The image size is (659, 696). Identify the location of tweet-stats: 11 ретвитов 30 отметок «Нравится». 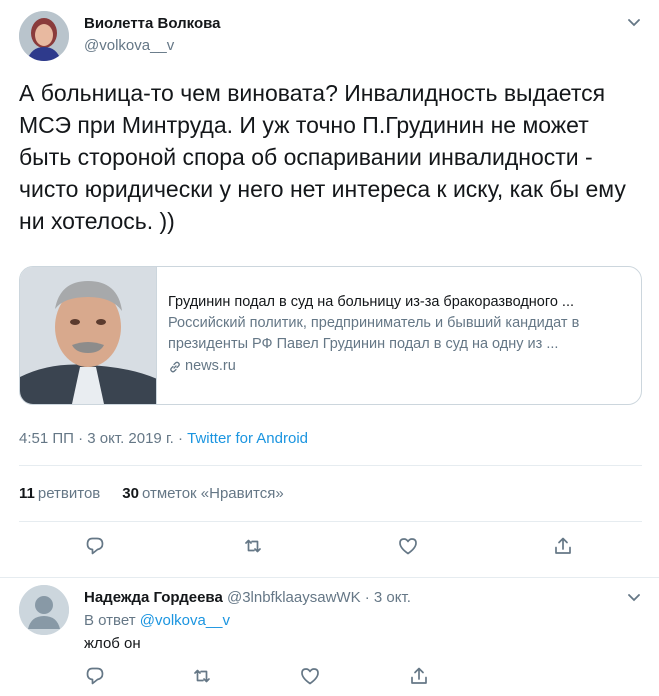
(151, 493).